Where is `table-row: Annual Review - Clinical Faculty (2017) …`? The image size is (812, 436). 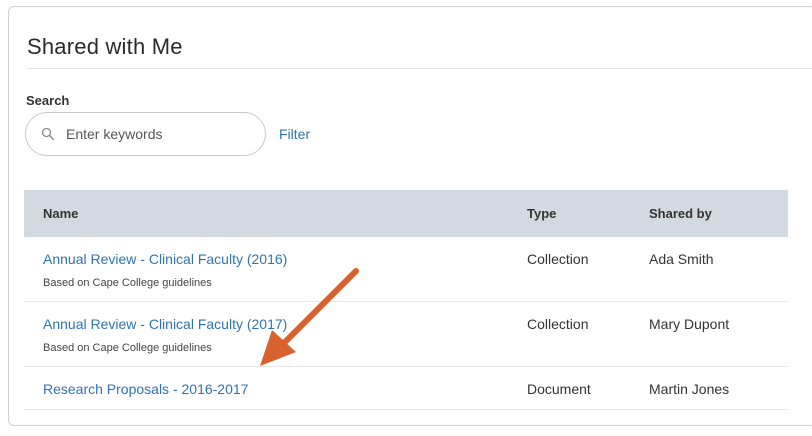
table-row: Annual Review - Clinical Faculty (2017) … is located at coordinates (406, 334).